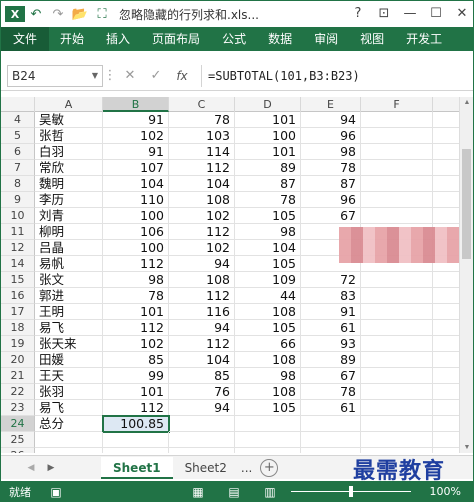  Describe the element at coordinates (268, 450) in the screenshot. I see `cell-d26` at that location.